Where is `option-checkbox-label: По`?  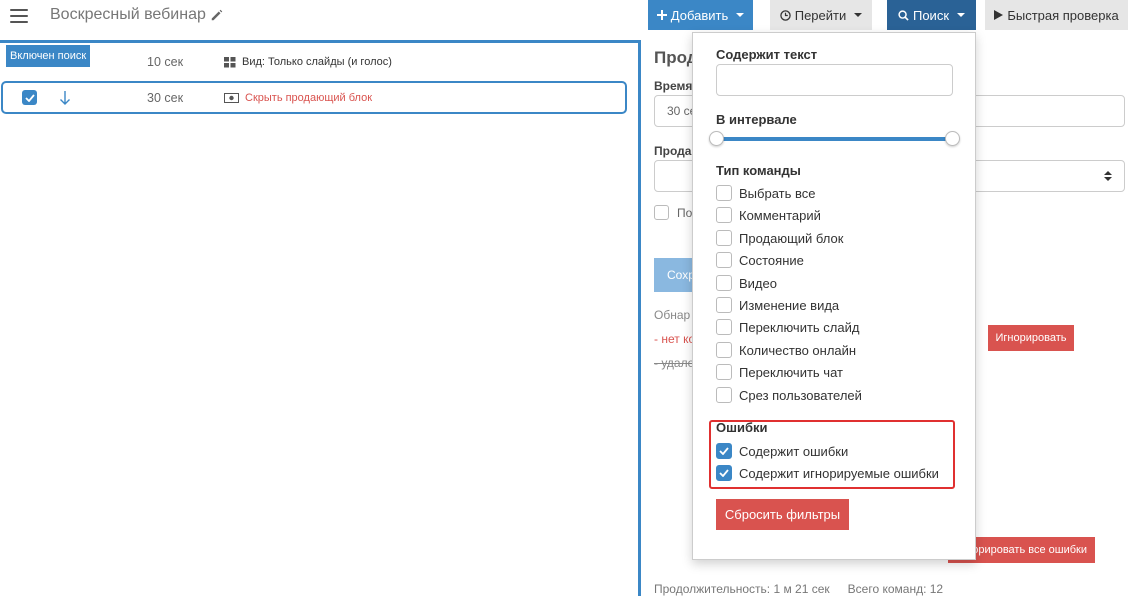
option-checkbox-label: По is located at coordinates (685, 213).